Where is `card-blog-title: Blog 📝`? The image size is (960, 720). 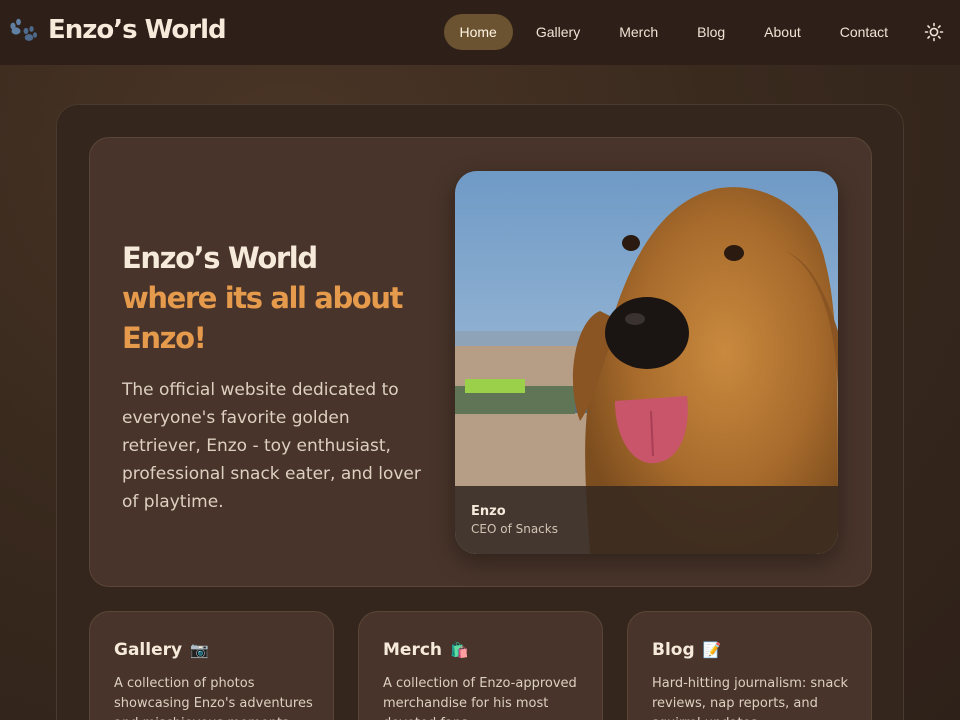 card-blog-title: Blog 📝 is located at coordinates (749, 650).